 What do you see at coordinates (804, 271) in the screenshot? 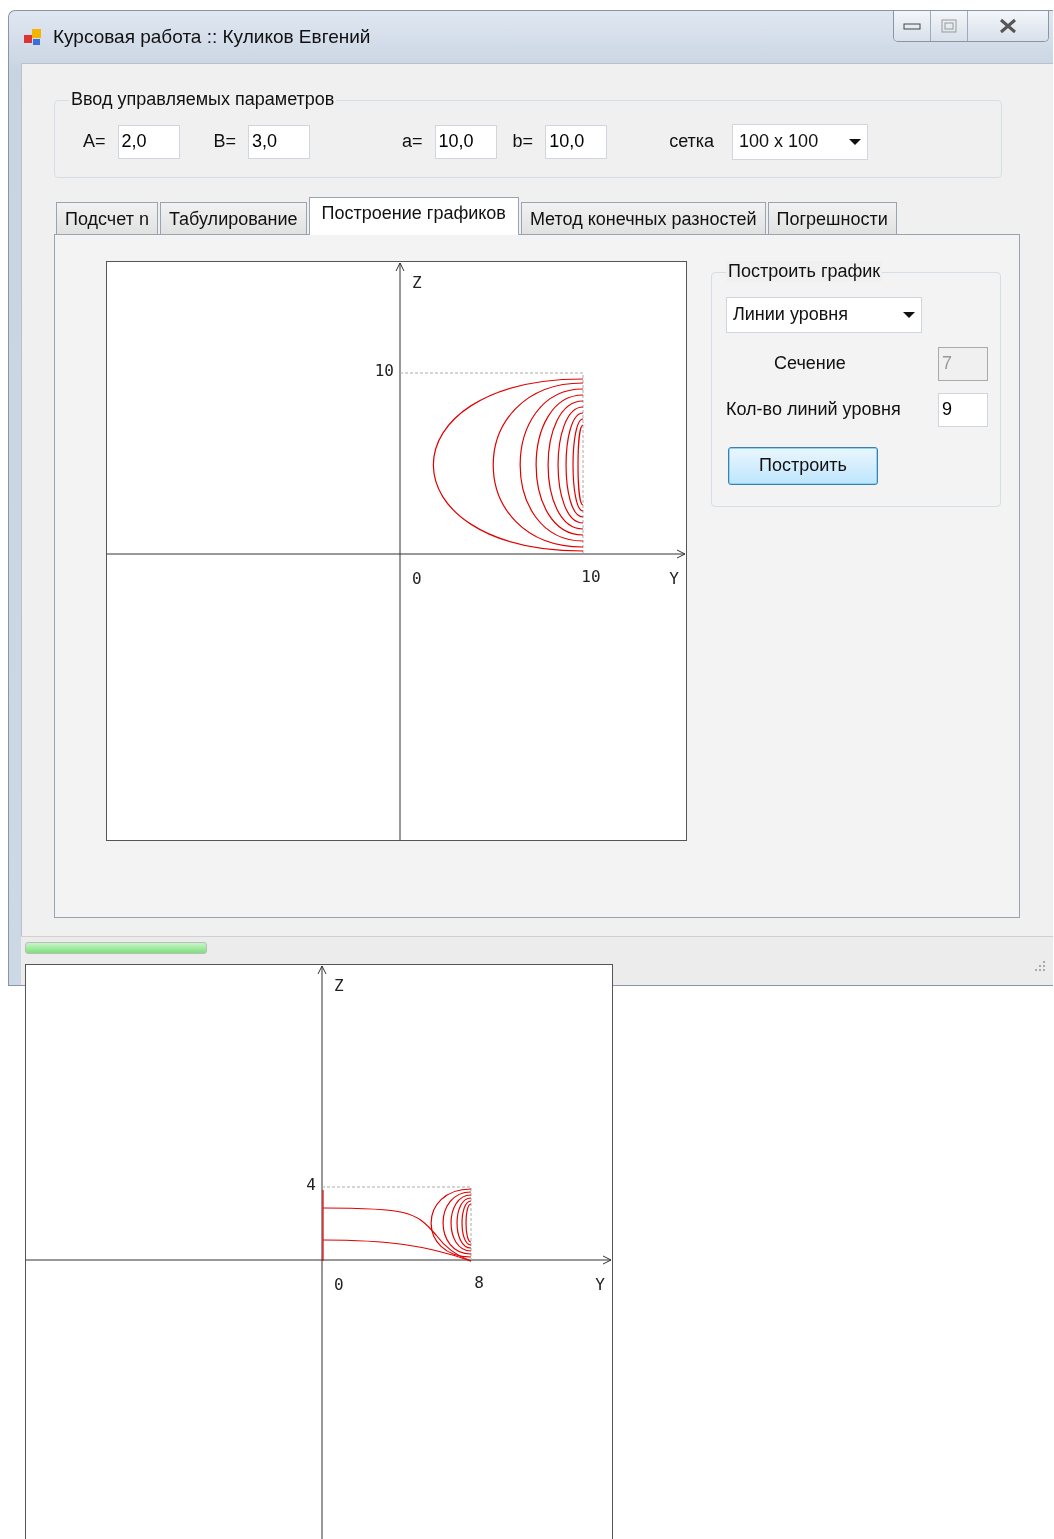
I see `group-title: Построить график` at bounding box center [804, 271].